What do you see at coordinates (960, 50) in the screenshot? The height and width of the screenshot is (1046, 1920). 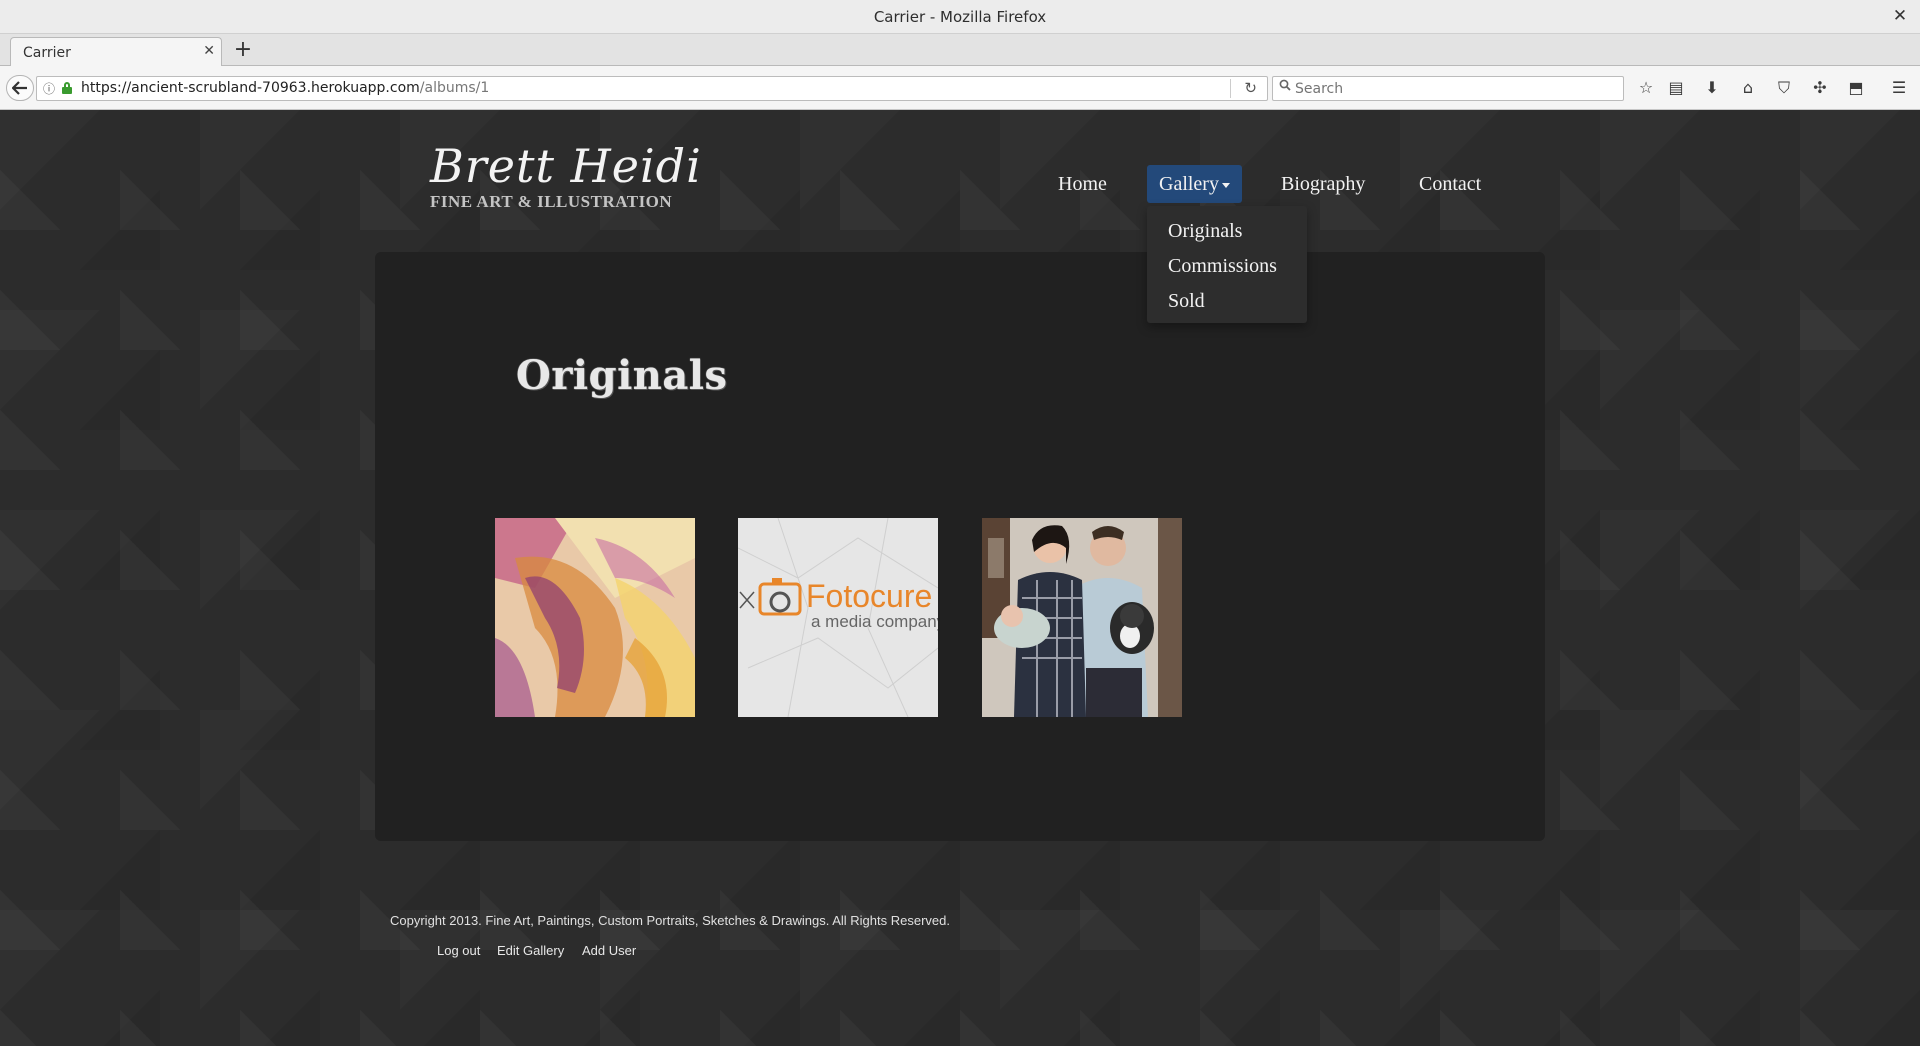 I see `tab-bar: Carrier ✕` at bounding box center [960, 50].